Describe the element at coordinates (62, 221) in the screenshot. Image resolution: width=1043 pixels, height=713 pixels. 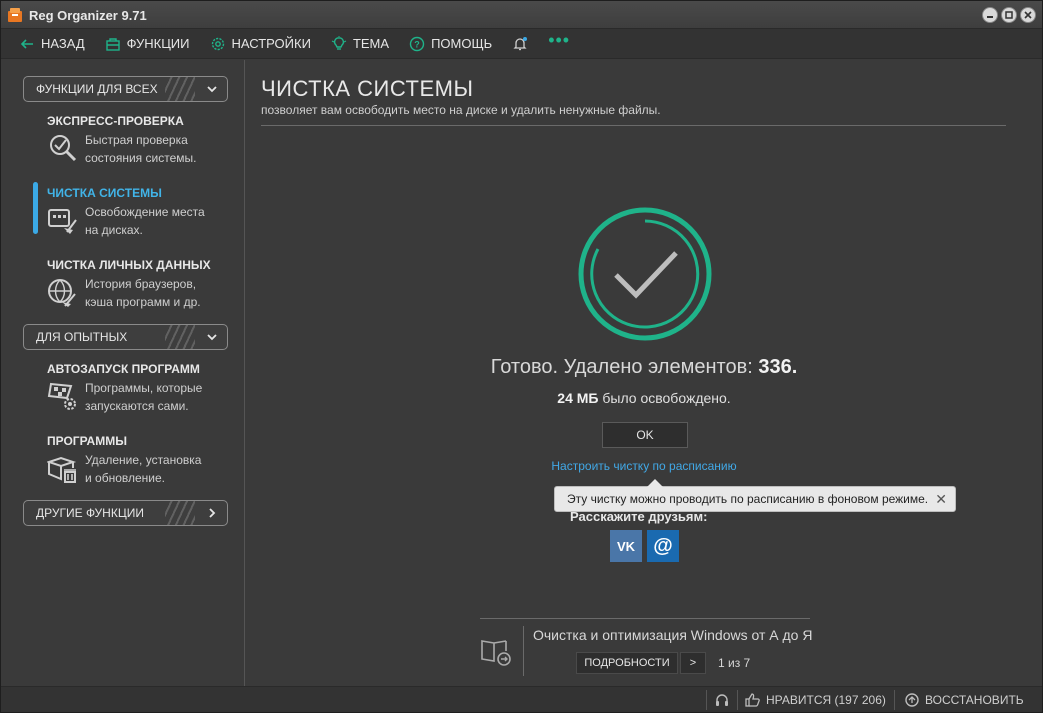
I see `disk-broom-icon` at that location.